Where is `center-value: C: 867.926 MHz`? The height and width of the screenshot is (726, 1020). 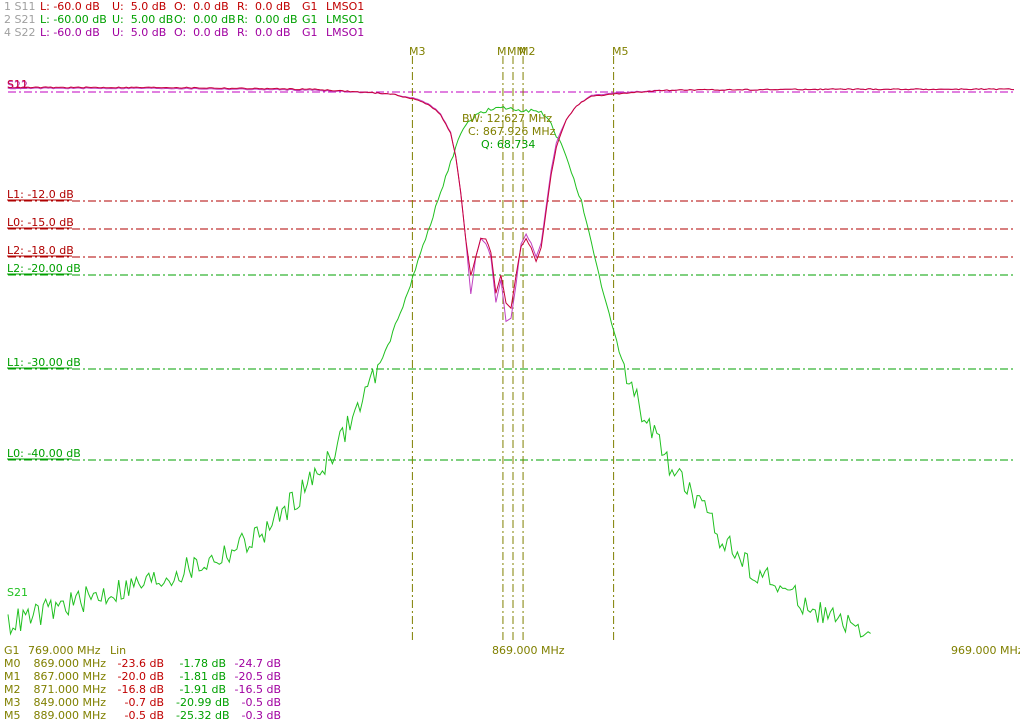 center-value: C: 867.926 MHz is located at coordinates (512, 131).